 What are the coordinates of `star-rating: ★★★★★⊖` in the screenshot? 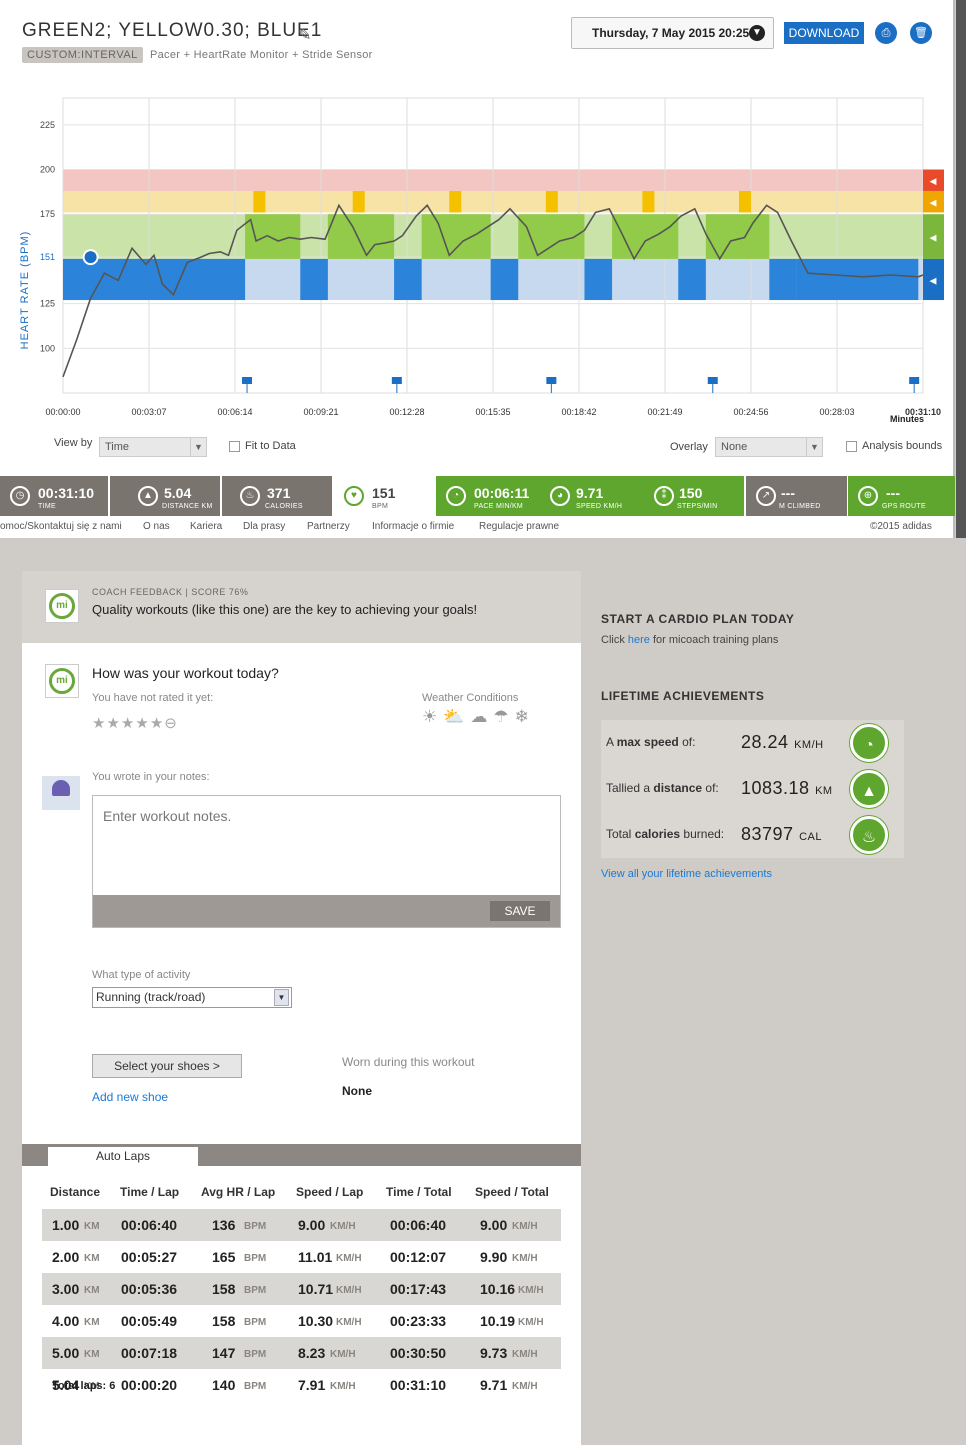 It's located at (135, 723).